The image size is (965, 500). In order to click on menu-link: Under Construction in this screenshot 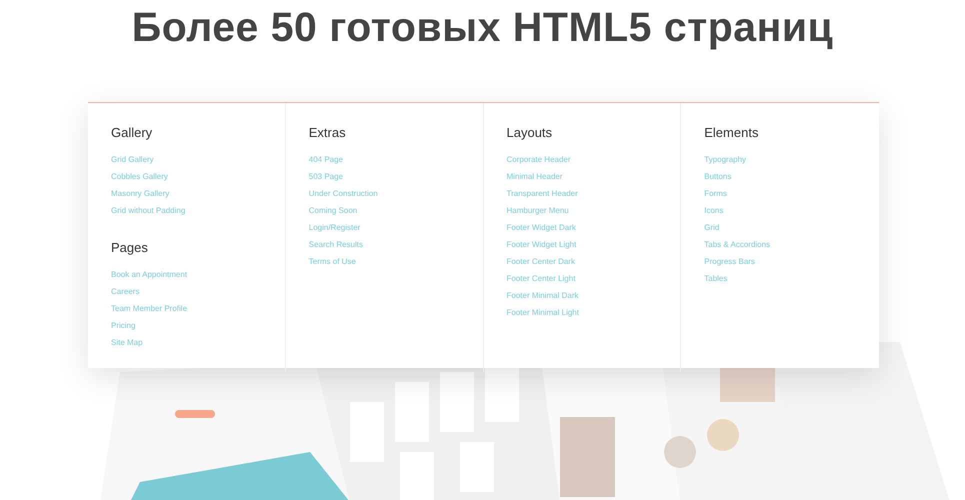, I will do `click(343, 193)`.